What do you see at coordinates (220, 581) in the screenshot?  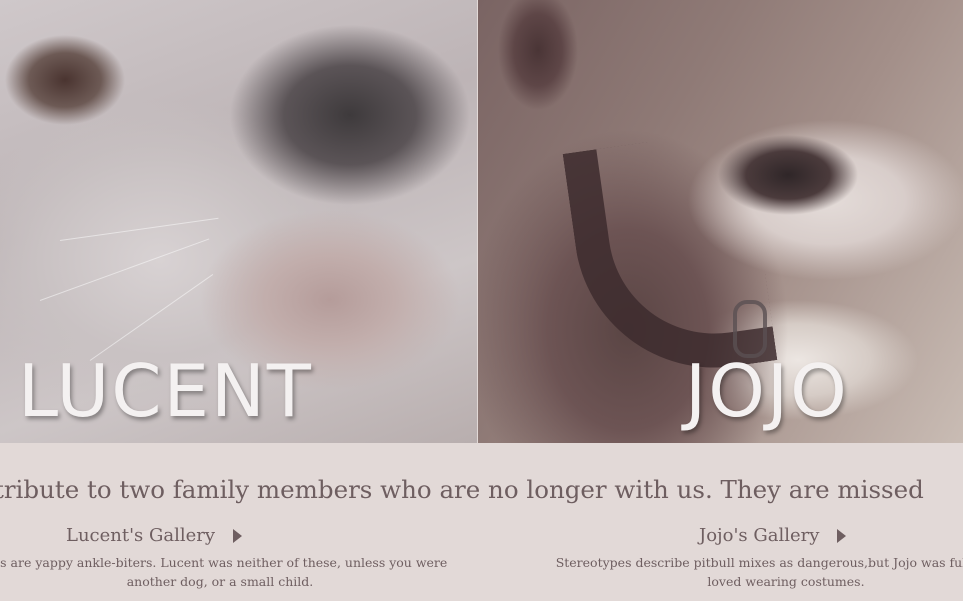 I see `lucent-blurb-line: another dog, or a small child.` at bounding box center [220, 581].